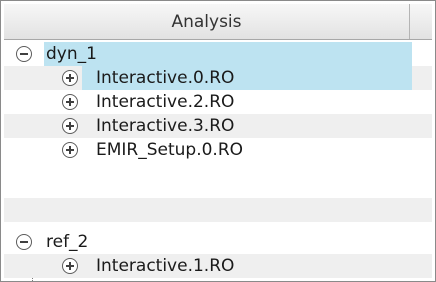 This screenshot has width=436, height=282. What do you see at coordinates (165, 126) in the screenshot?
I see `tree-item-label: Interactive.3.RO` at bounding box center [165, 126].